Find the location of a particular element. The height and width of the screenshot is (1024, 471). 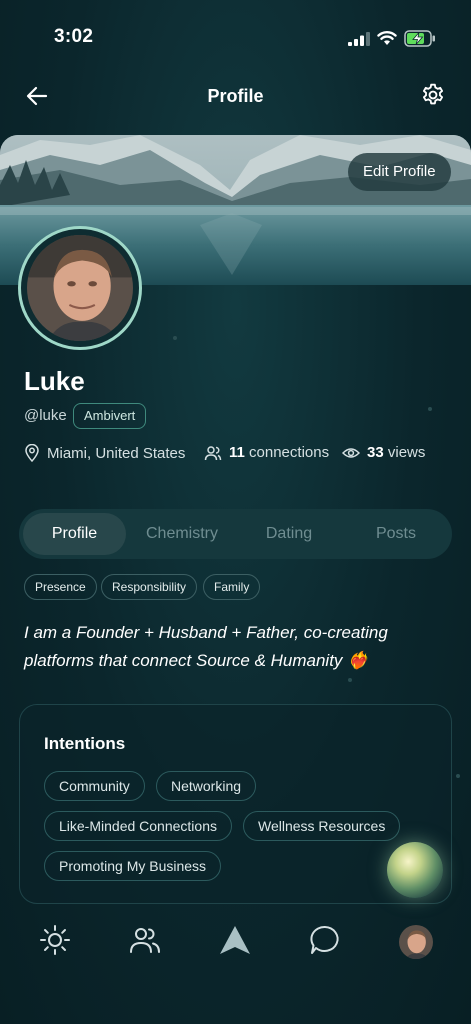

battery-charging-icon is located at coordinates (419, 38).